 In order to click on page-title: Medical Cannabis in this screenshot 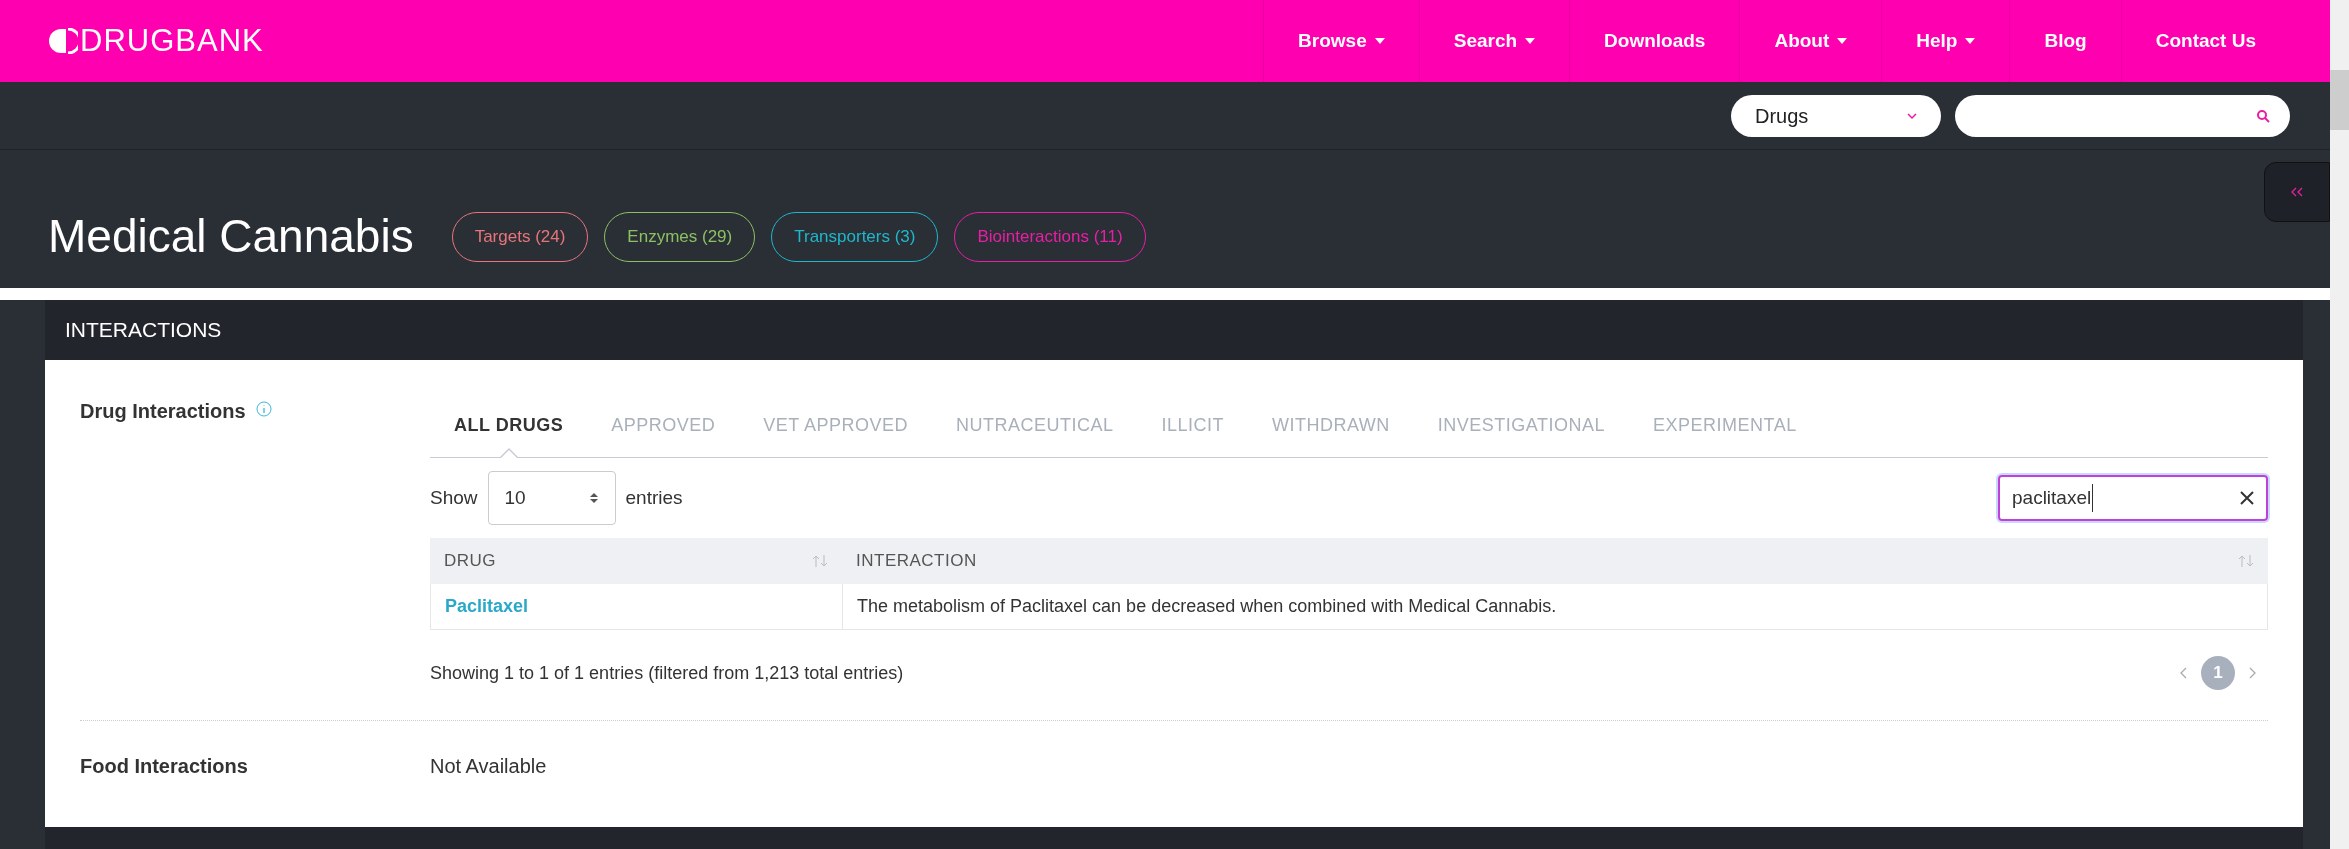, I will do `click(231, 236)`.